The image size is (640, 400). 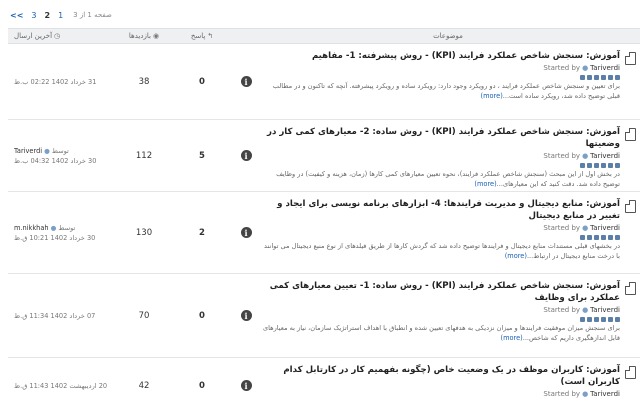 What do you see at coordinates (156, 36) in the screenshot?
I see `eye-icon: ◉` at bounding box center [156, 36].